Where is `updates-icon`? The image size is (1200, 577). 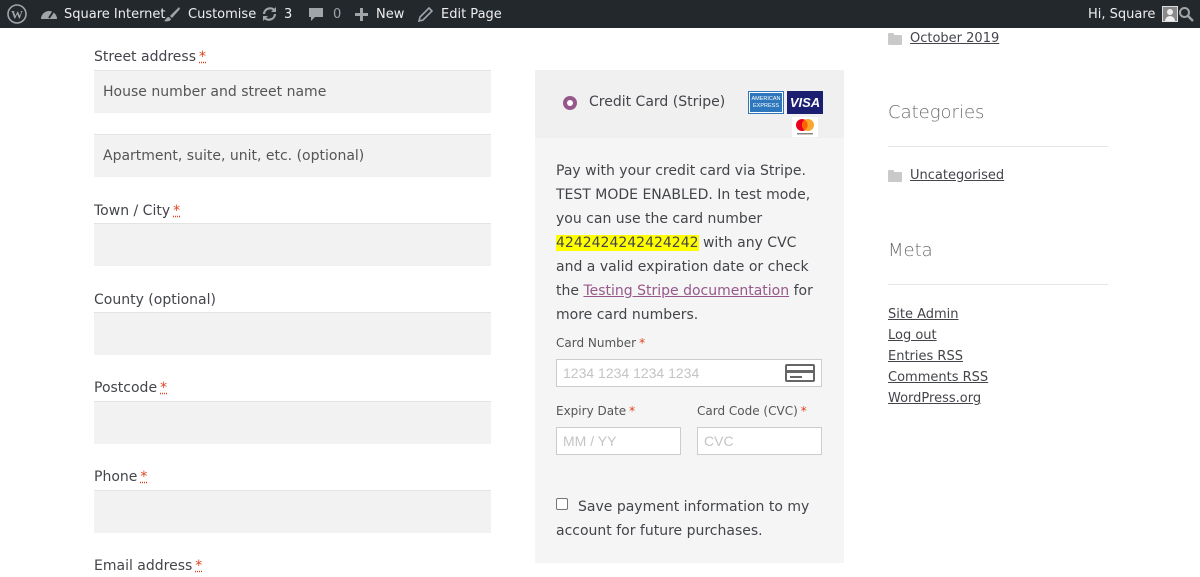
updates-icon is located at coordinates (269, 14).